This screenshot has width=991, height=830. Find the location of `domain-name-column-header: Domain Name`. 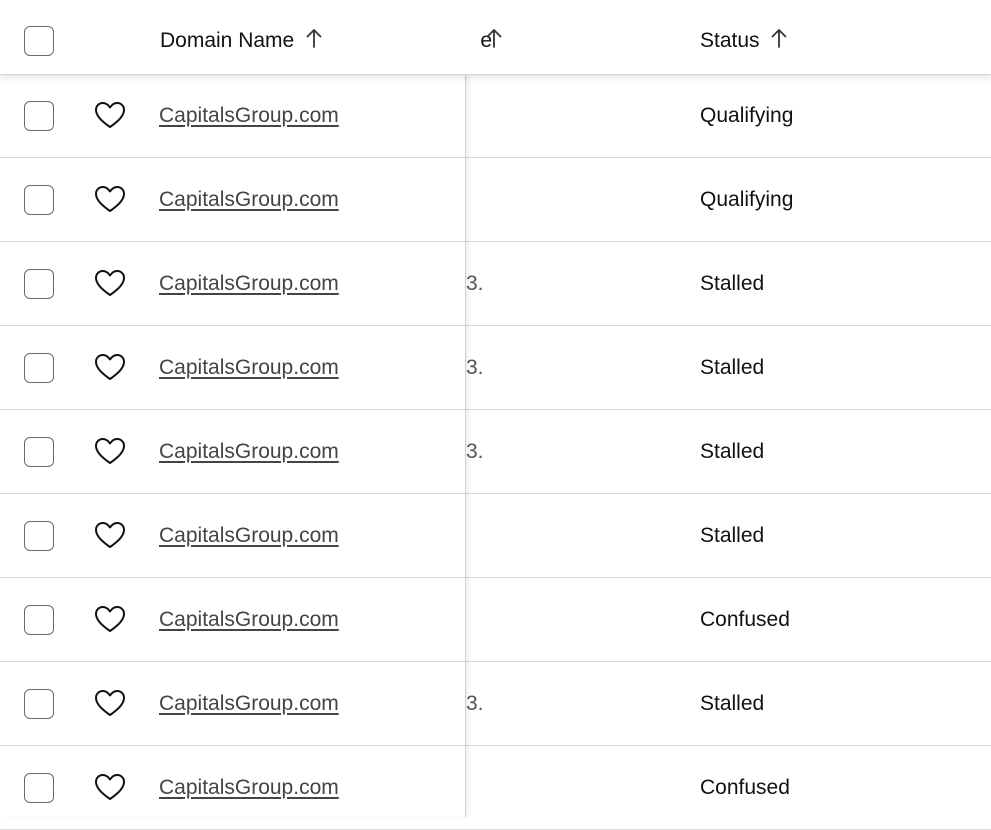

domain-name-column-header: Domain Name is located at coordinates (241, 41).